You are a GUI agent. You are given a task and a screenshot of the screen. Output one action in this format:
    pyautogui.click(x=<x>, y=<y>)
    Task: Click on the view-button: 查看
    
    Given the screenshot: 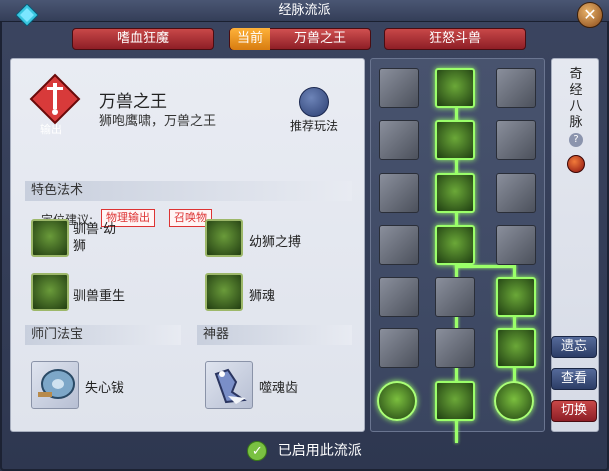 What is the action you would take?
    pyautogui.click(x=574, y=379)
    